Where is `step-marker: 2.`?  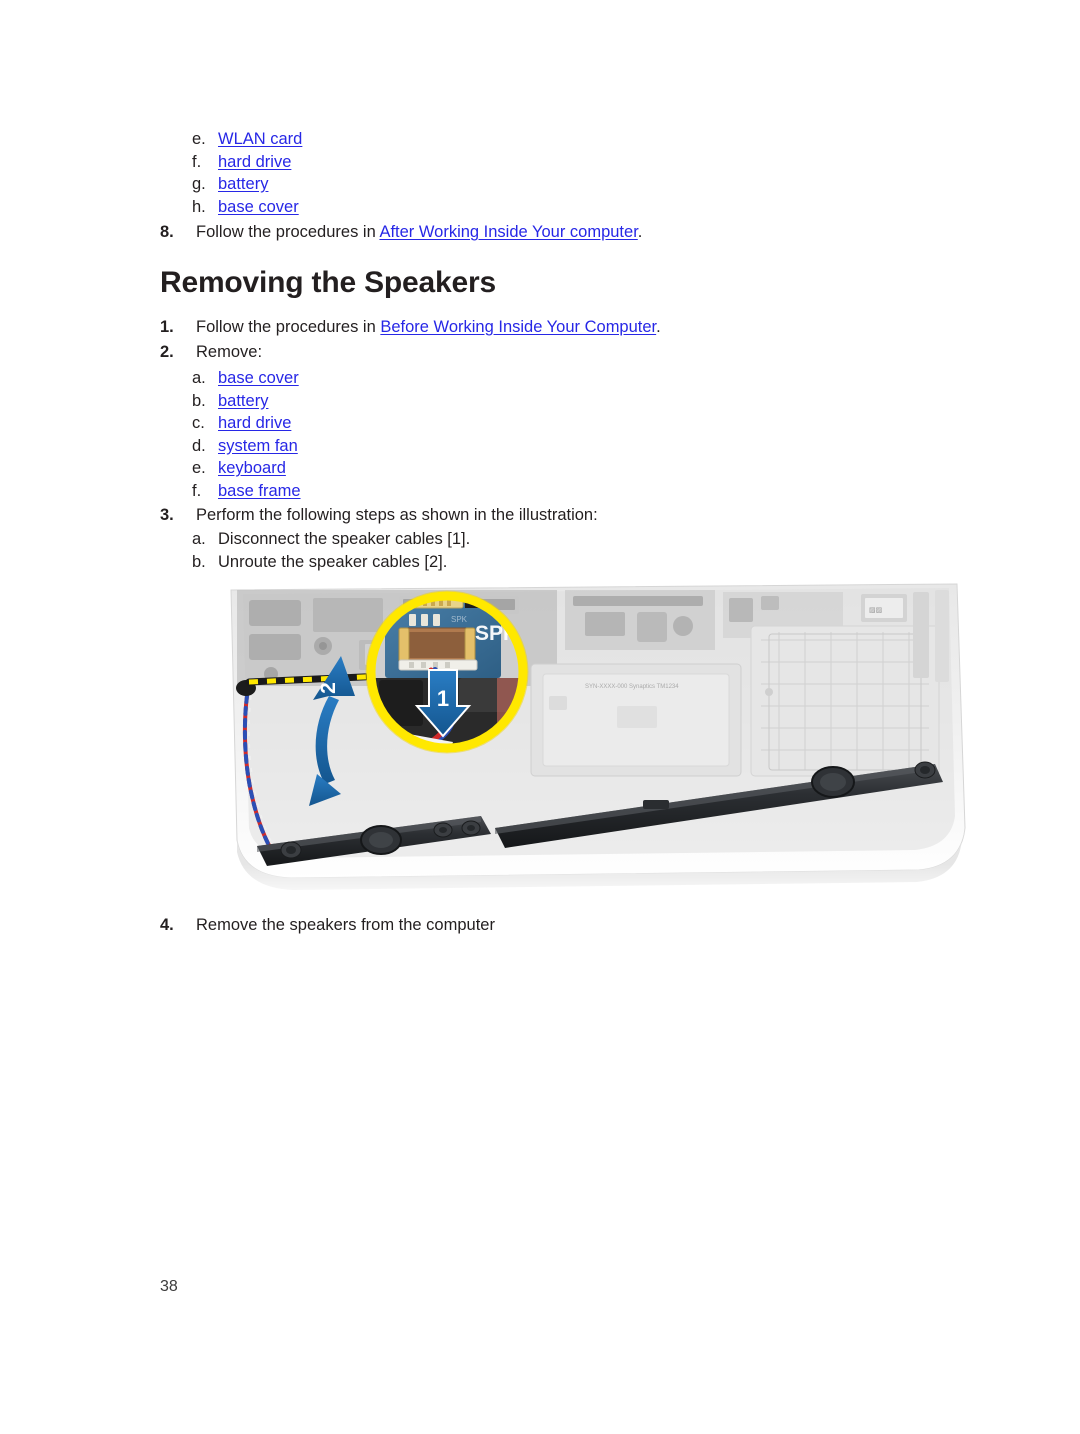 step-marker: 2. is located at coordinates (167, 352).